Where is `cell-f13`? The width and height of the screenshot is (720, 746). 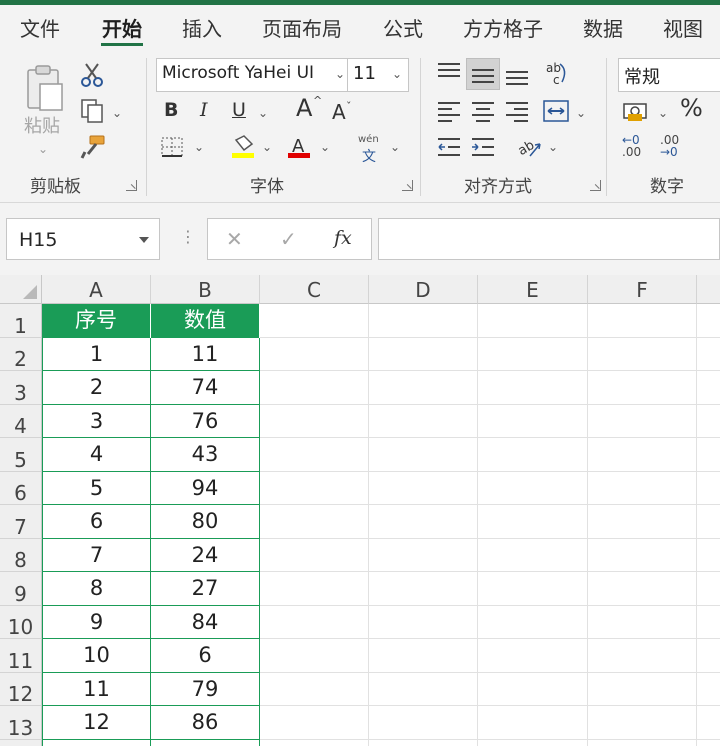
cell-f13 is located at coordinates (642, 723).